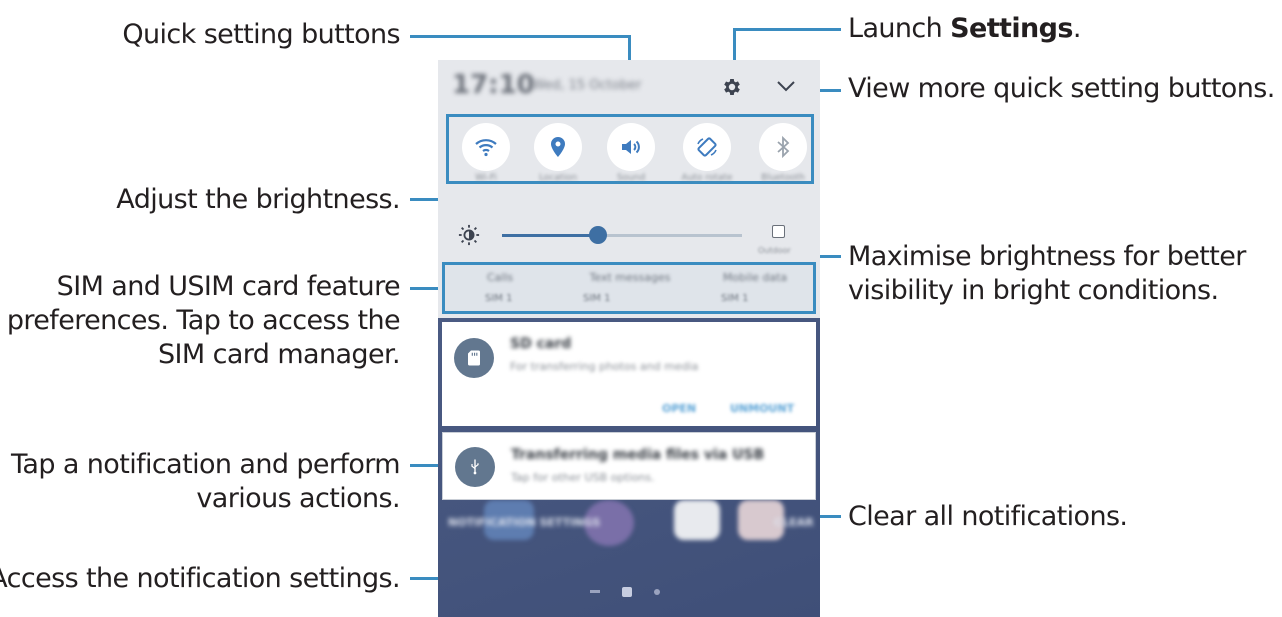 The height and width of the screenshot is (617, 1282). I want to click on qs-label: Sound, so click(631, 178).